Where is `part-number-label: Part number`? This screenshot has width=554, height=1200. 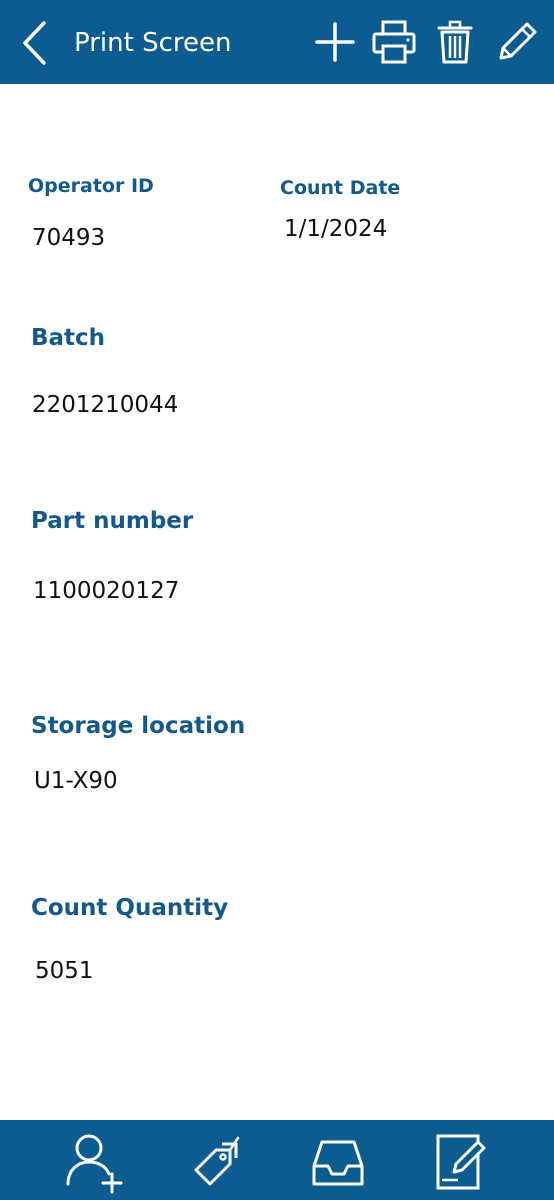 part-number-label: Part number is located at coordinates (112, 521).